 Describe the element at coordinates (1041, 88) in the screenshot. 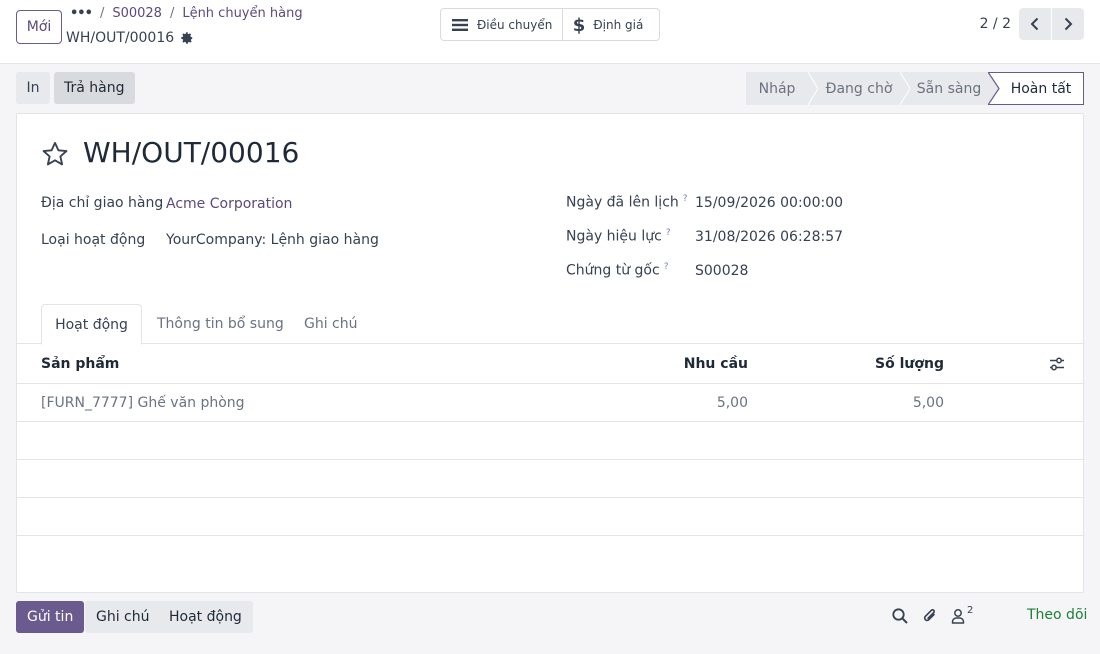

I see `stage-label-active: Hoàn tất` at that location.